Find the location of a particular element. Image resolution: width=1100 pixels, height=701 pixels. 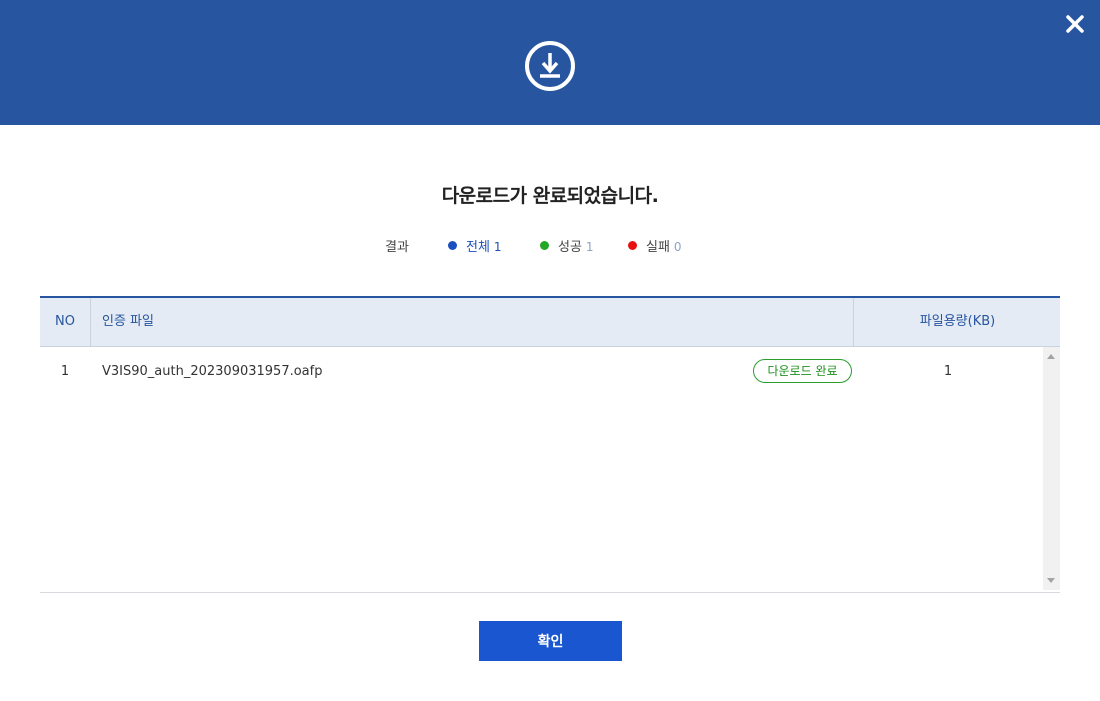

result-summary: 결과 전체 1 성공 1 실패 0 is located at coordinates (550, 246).